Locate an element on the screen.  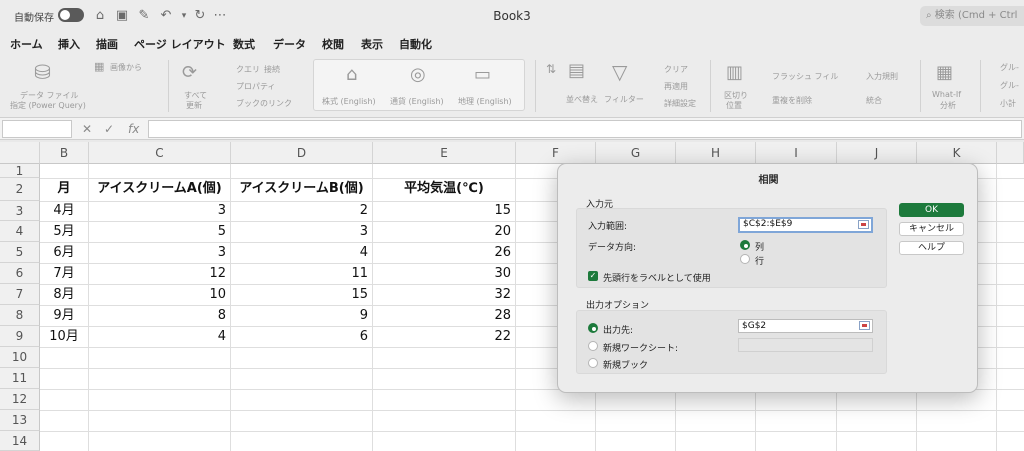
column-header: H is located at coordinates (716, 153).